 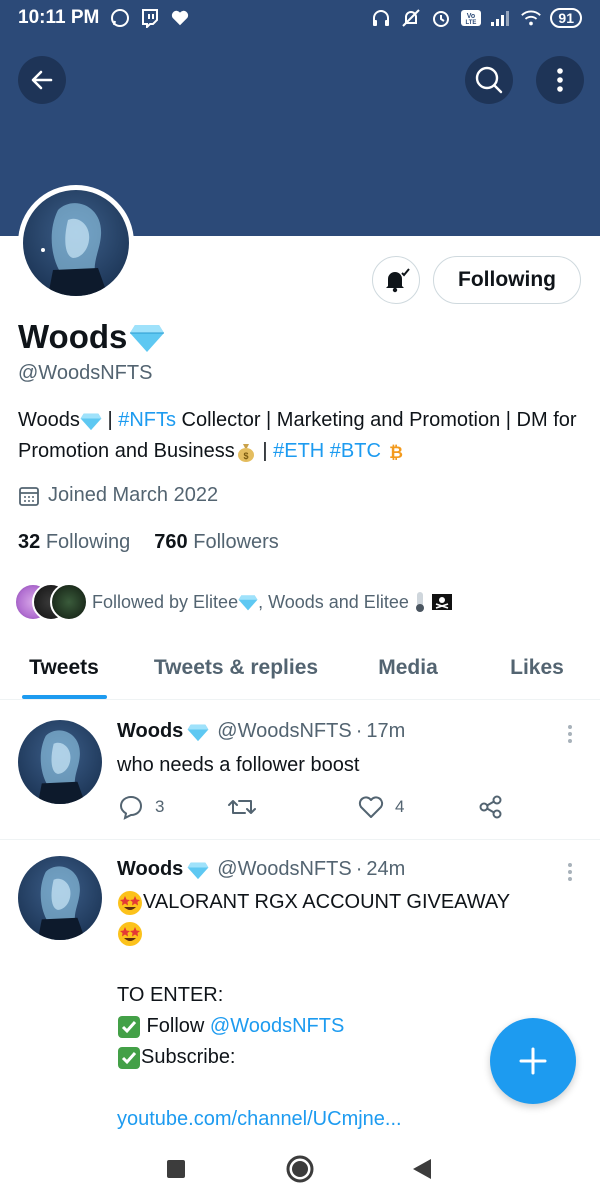 What do you see at coordinates (170, 995) in the screenshot?
I see `to-enter-text: TO ENTER:` at bounding box center [170, 995].